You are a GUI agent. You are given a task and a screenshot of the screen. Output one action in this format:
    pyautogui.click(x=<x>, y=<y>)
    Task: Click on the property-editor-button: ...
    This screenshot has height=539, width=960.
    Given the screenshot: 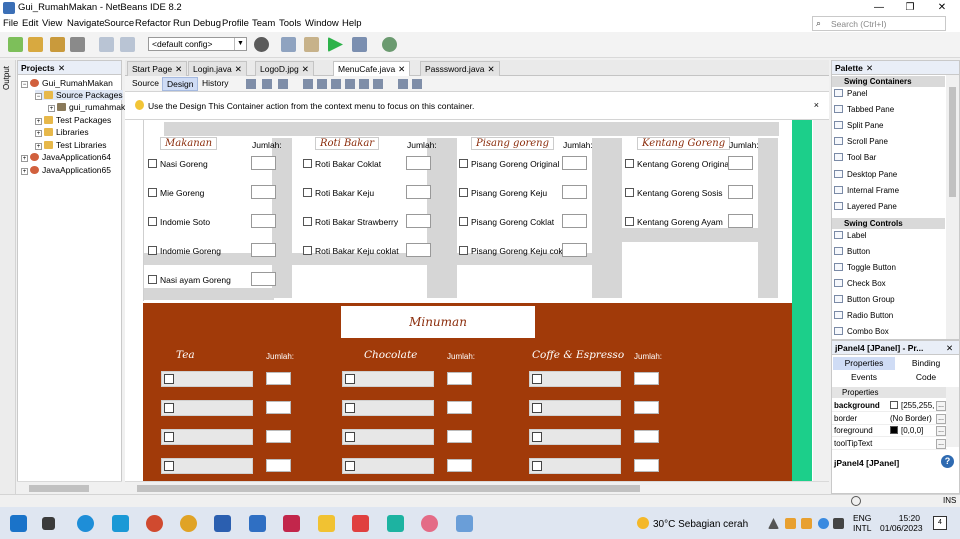 What is the action you would take?
    pyautogui.click(x=941, y=443)
    